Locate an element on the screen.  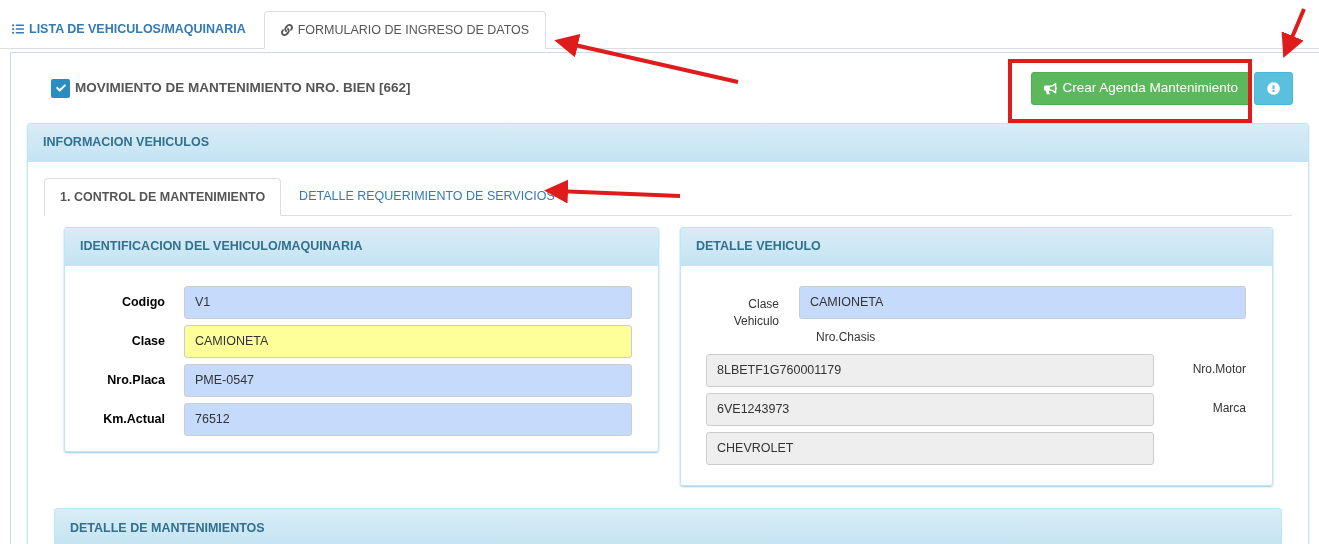
checkbox is located at coordinates (60, 88).